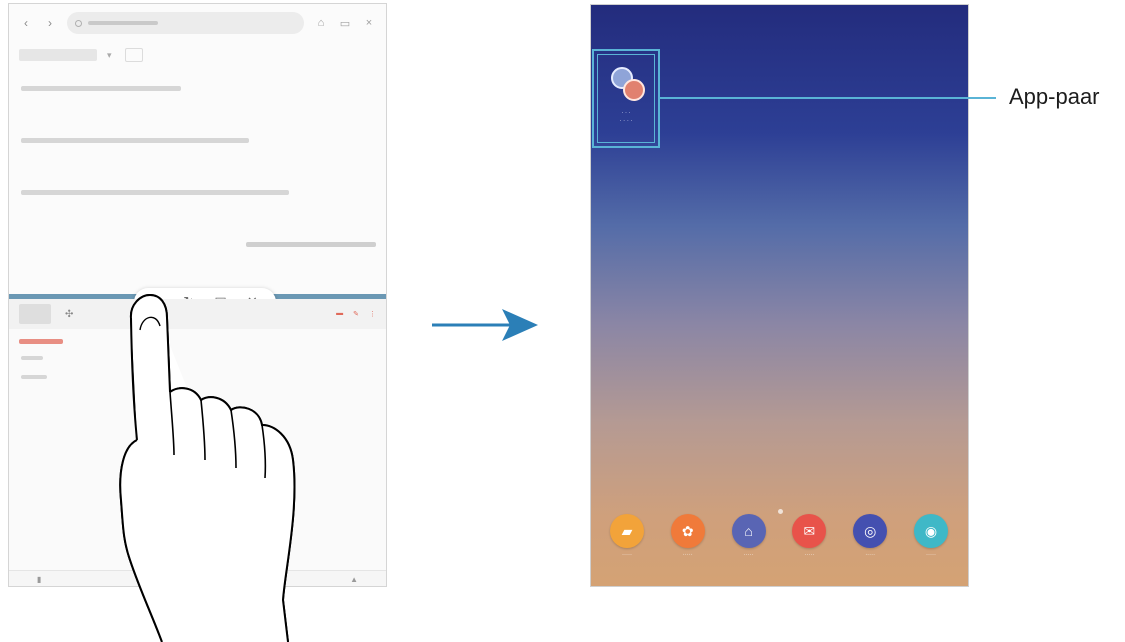  I want to click on camera-icon: ◉, so click(930, 531).